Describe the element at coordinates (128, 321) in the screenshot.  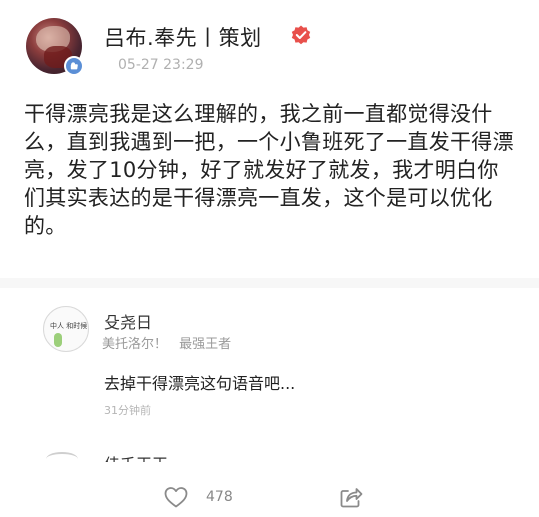
I see `comment-author-name: 殳尧日` at that location.